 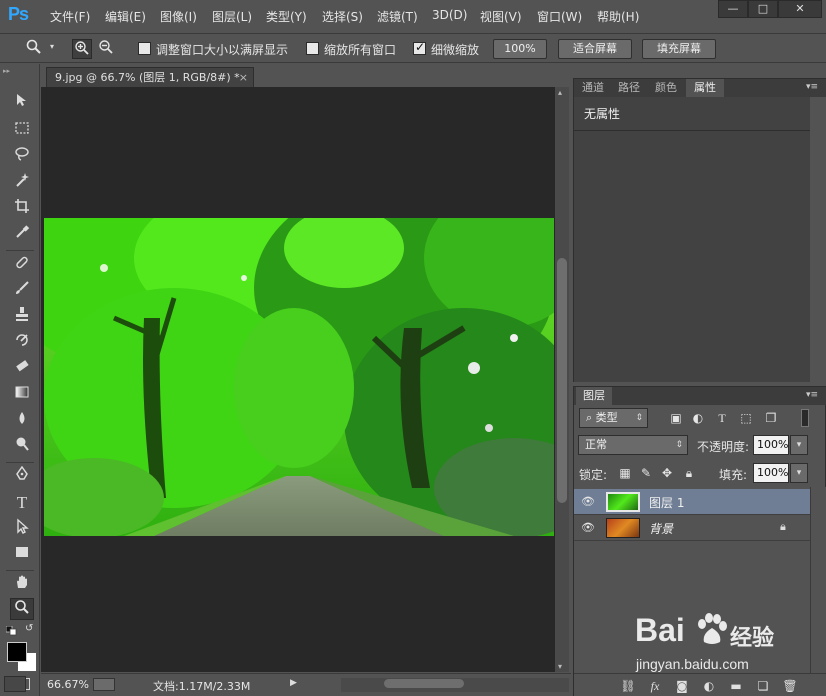 What do you see at coordinates (618, 16) in the screenshot?
I see `menu-help: 帮助(H)` at bounding box center [618, 16].